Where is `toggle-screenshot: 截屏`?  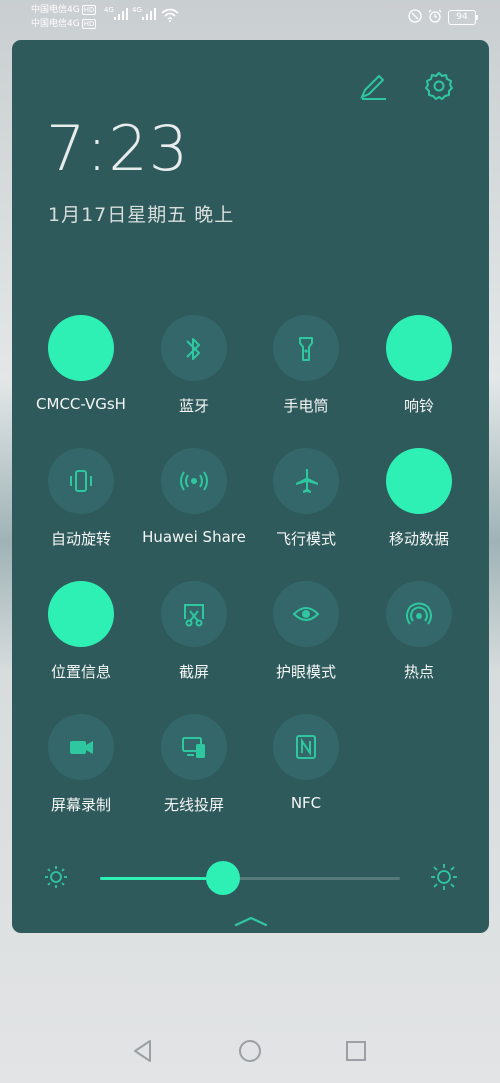 toggle-screenshot: 截屏 is located at coordinates (194, 631).